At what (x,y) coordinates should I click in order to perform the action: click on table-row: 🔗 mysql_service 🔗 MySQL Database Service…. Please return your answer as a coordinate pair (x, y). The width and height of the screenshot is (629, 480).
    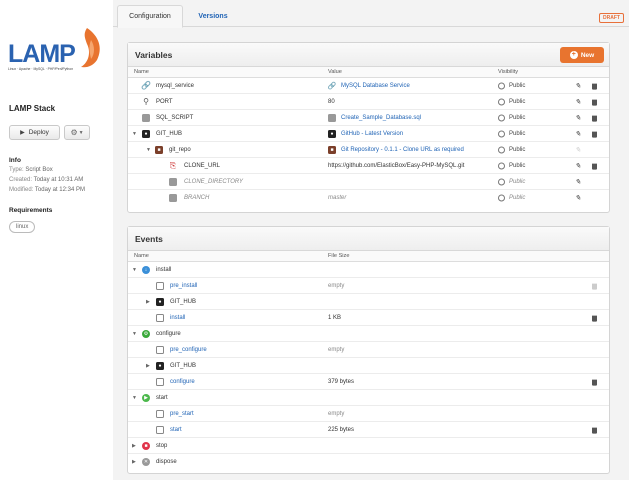
    Looking at the image, I should click on (368, 86).